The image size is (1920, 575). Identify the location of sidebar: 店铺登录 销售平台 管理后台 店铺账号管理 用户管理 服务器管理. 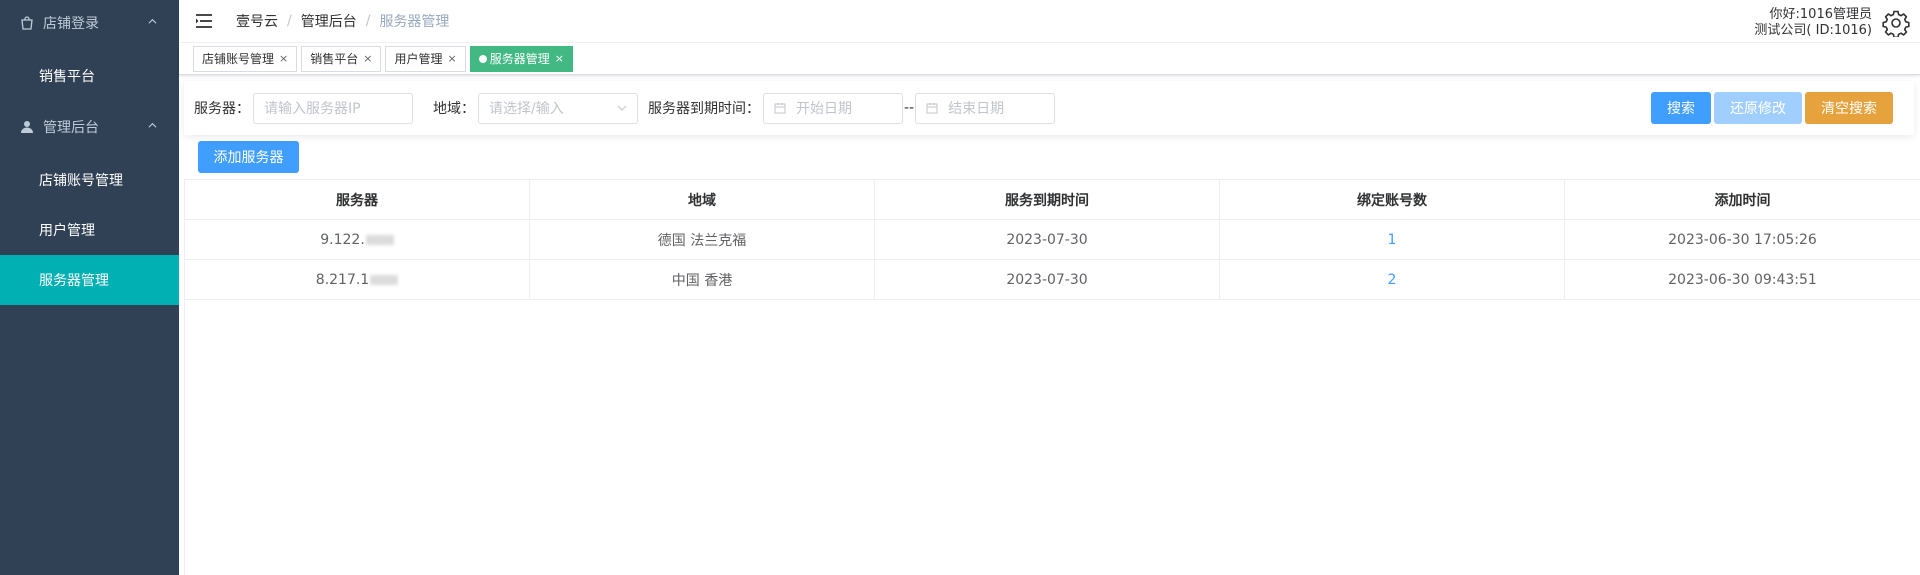
(89, 287).